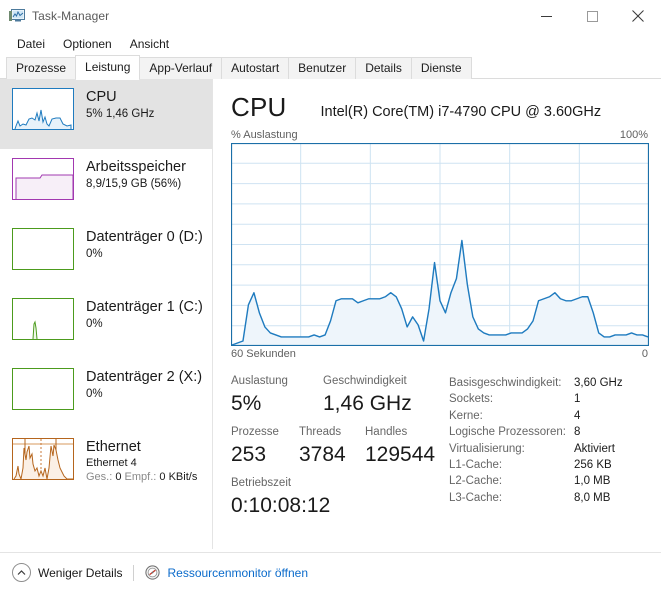  I want to click on spec-virtualization-key: Virtualisierung:, so click(487, 448).